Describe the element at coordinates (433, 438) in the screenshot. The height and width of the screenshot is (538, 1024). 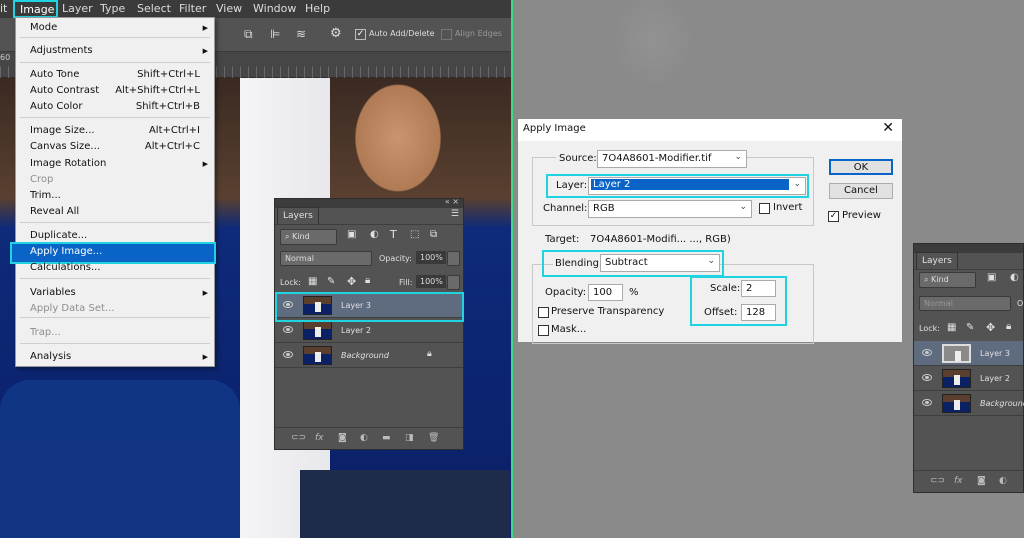
I see `trash-icon: 🗑︎` at that location.